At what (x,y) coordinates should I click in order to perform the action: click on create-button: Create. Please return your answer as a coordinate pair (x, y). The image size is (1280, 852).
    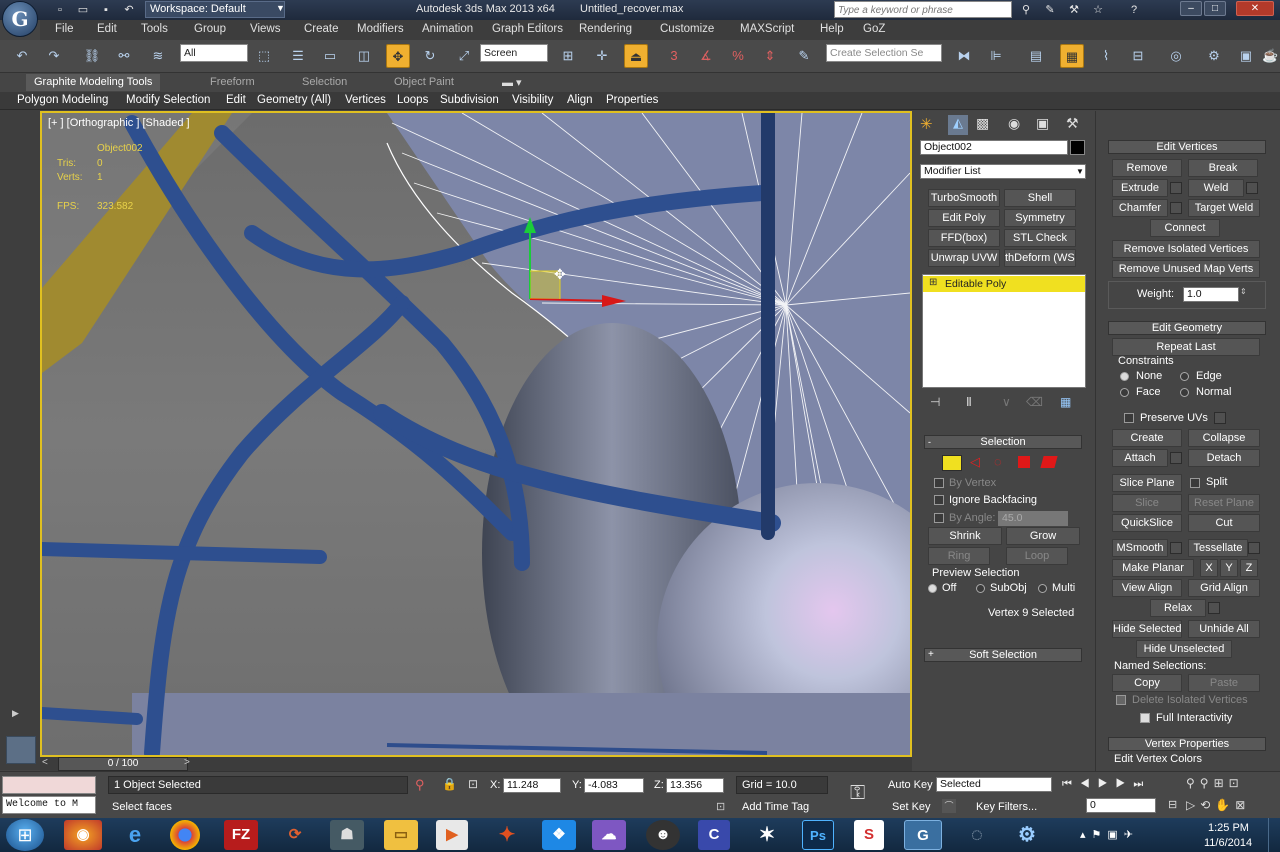
    Looking at the image, I should click on (1147, 438).